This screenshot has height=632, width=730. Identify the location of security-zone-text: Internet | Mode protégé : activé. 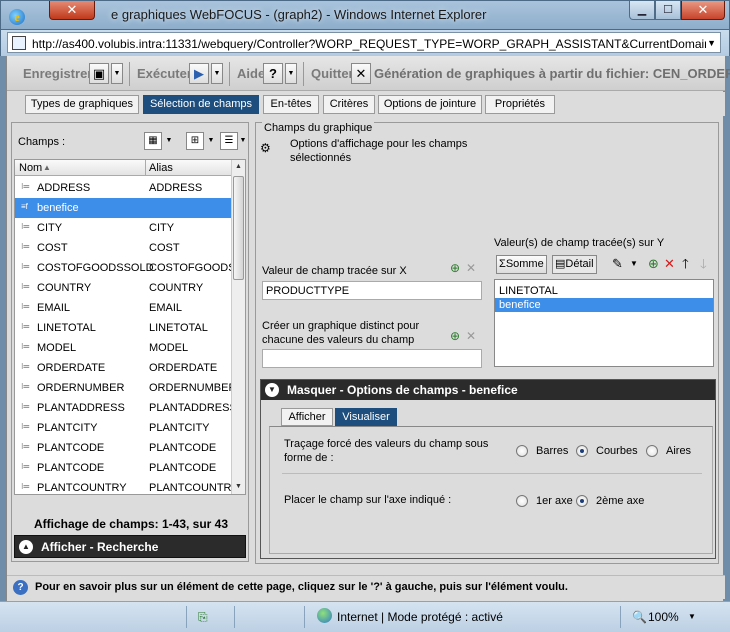
(420, 617).